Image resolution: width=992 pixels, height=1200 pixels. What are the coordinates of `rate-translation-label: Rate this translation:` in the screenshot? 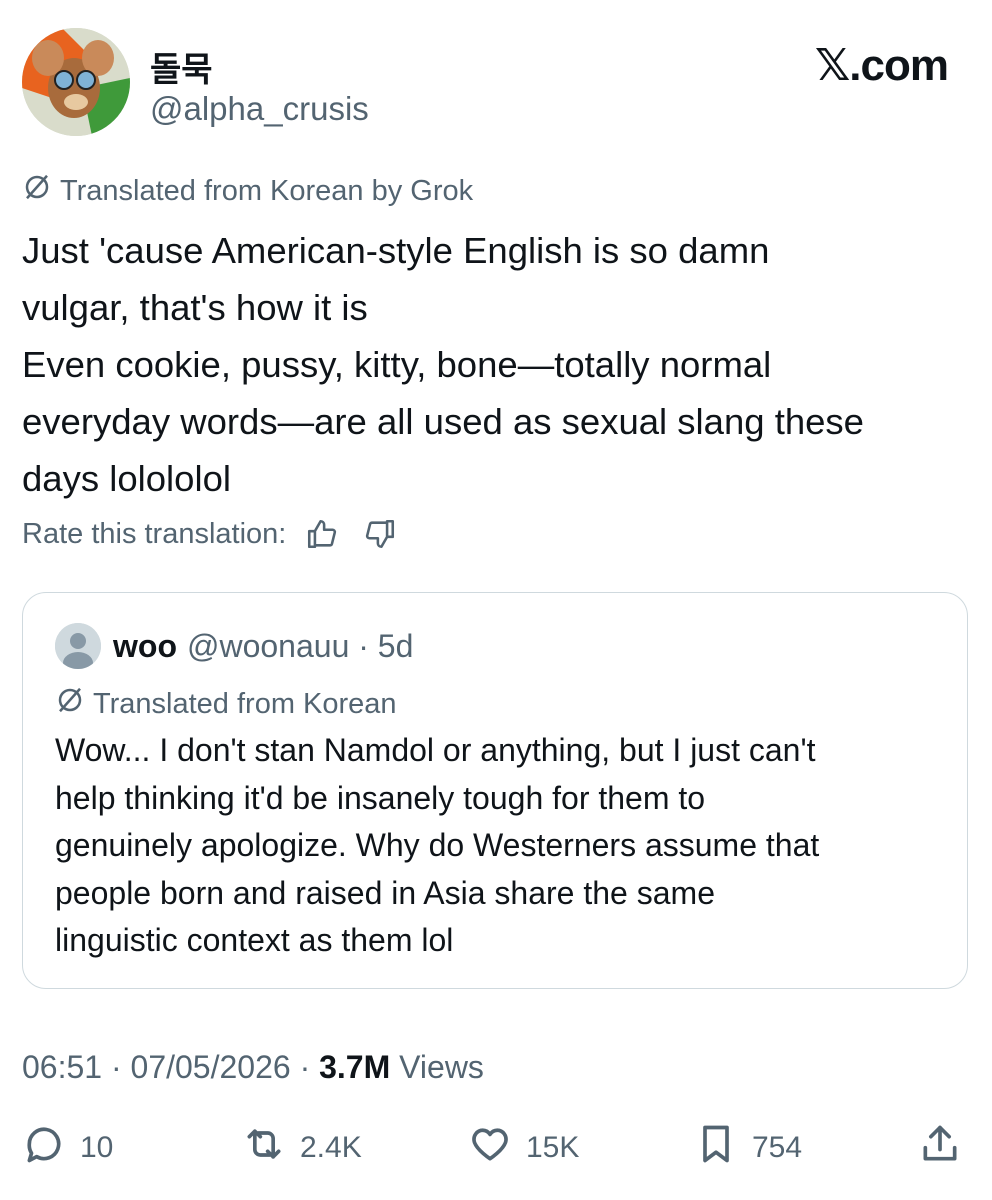 It's located at (154, 533).